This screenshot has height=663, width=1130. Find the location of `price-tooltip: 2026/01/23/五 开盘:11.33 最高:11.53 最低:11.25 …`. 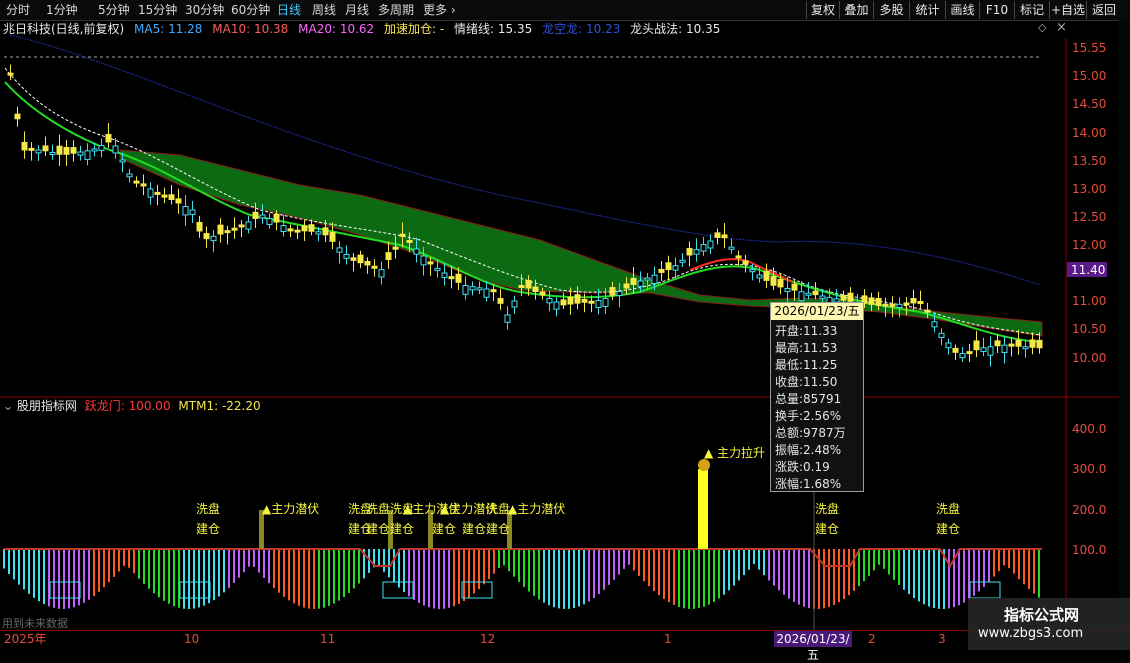

price-tooltip: 2026/01/23/五 开盘:11.33 最高:11.53 最低:11.25 … is located at coordinates (817, 397).